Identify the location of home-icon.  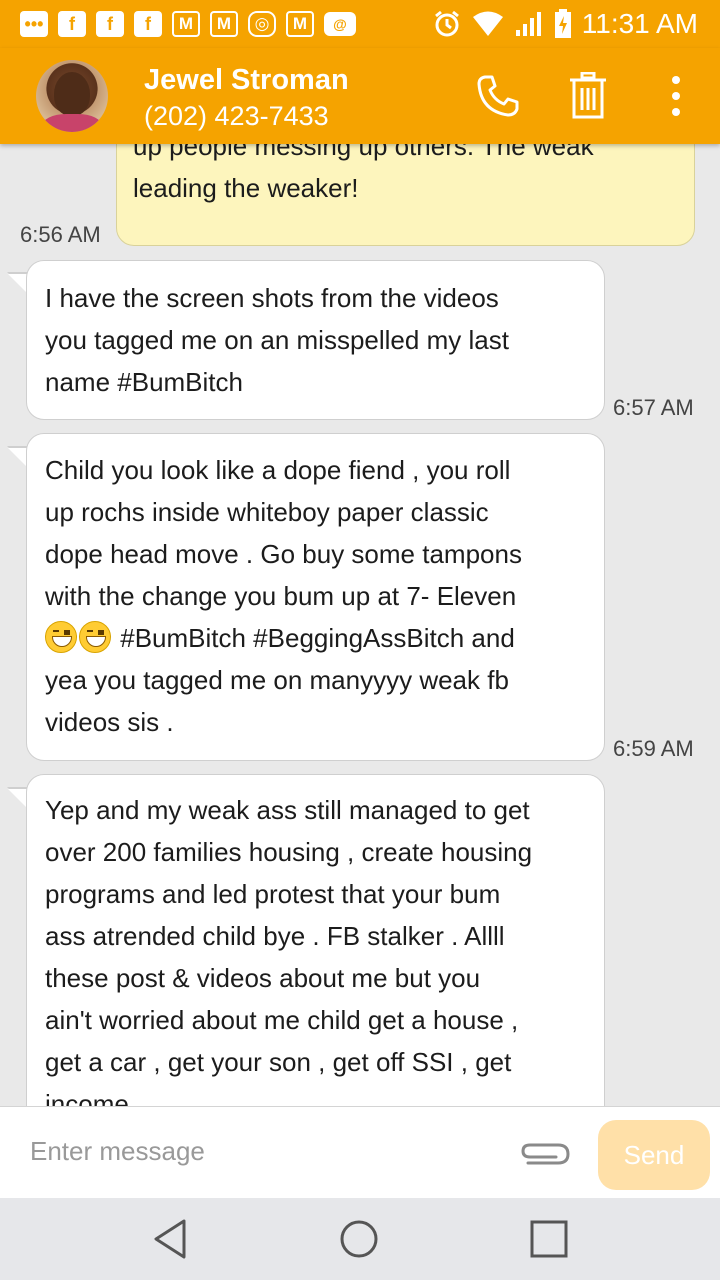
(359, 1239).